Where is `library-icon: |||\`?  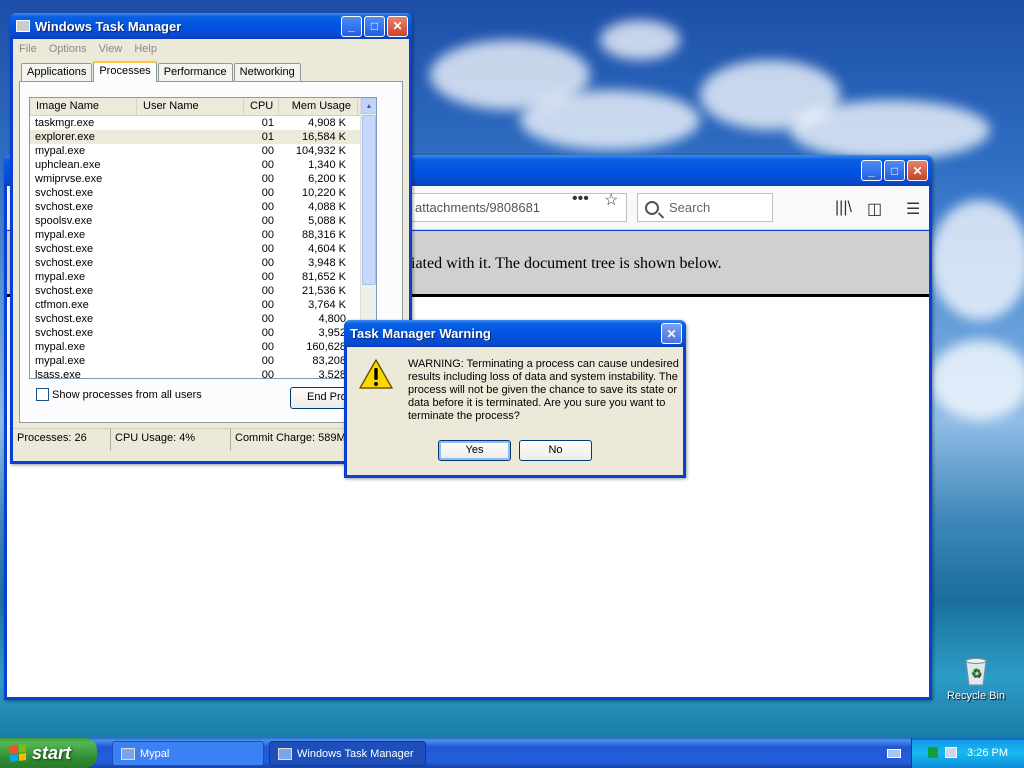
library-icon: |||\ is located at coordinates (843, 208).